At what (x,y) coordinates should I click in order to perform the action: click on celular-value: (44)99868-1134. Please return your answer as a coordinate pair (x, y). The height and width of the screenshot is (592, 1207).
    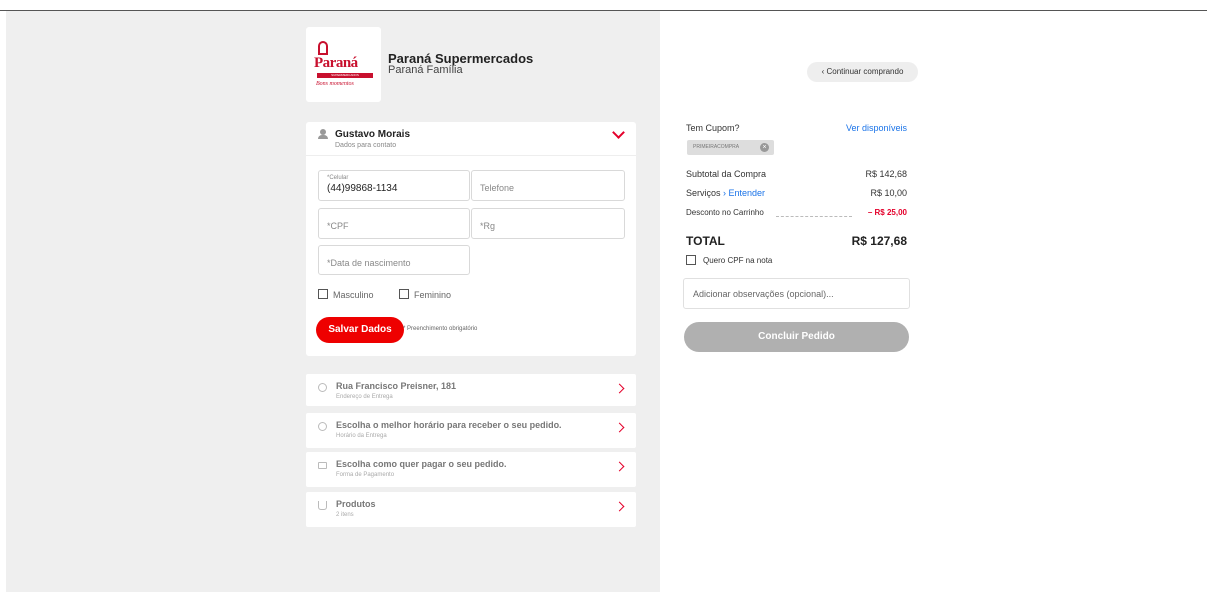
    Looking at the image, I should click on (362, 188).